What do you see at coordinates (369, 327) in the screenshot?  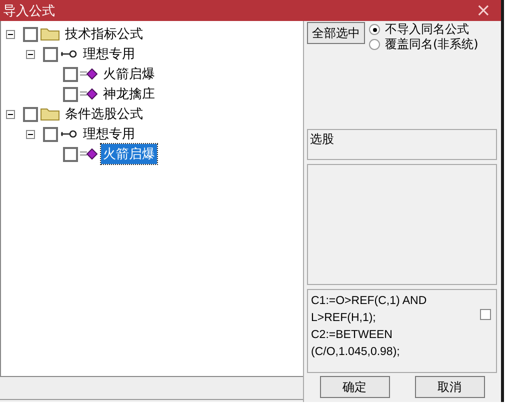 I see `formula-text: C1:=O>REF(C,1) AND L>REF(H,1); C2:=BETWEEN (C/O,1.045,0.98);` at bounding box center [369, 327].